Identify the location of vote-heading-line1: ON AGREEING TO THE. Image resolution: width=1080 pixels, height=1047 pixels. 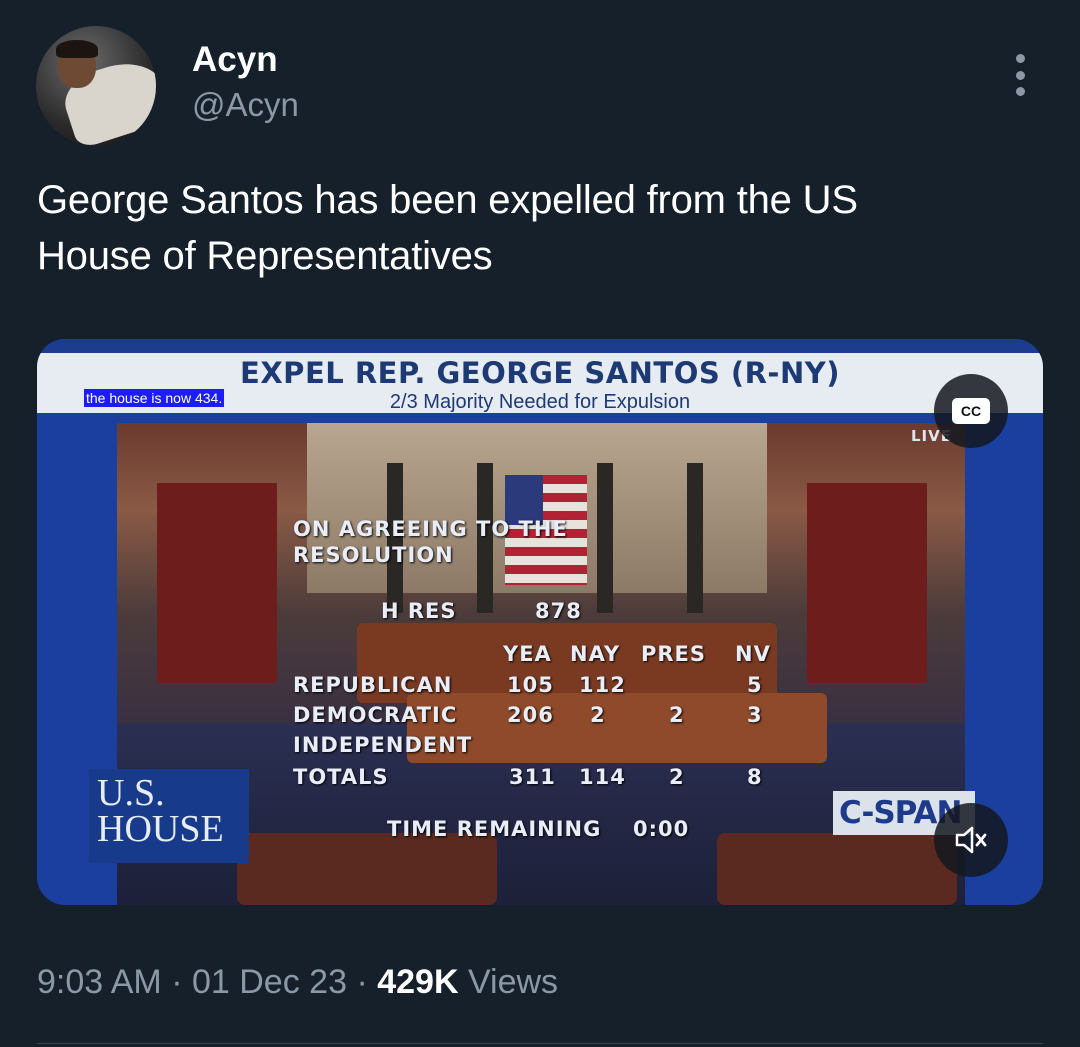
(430, 529).